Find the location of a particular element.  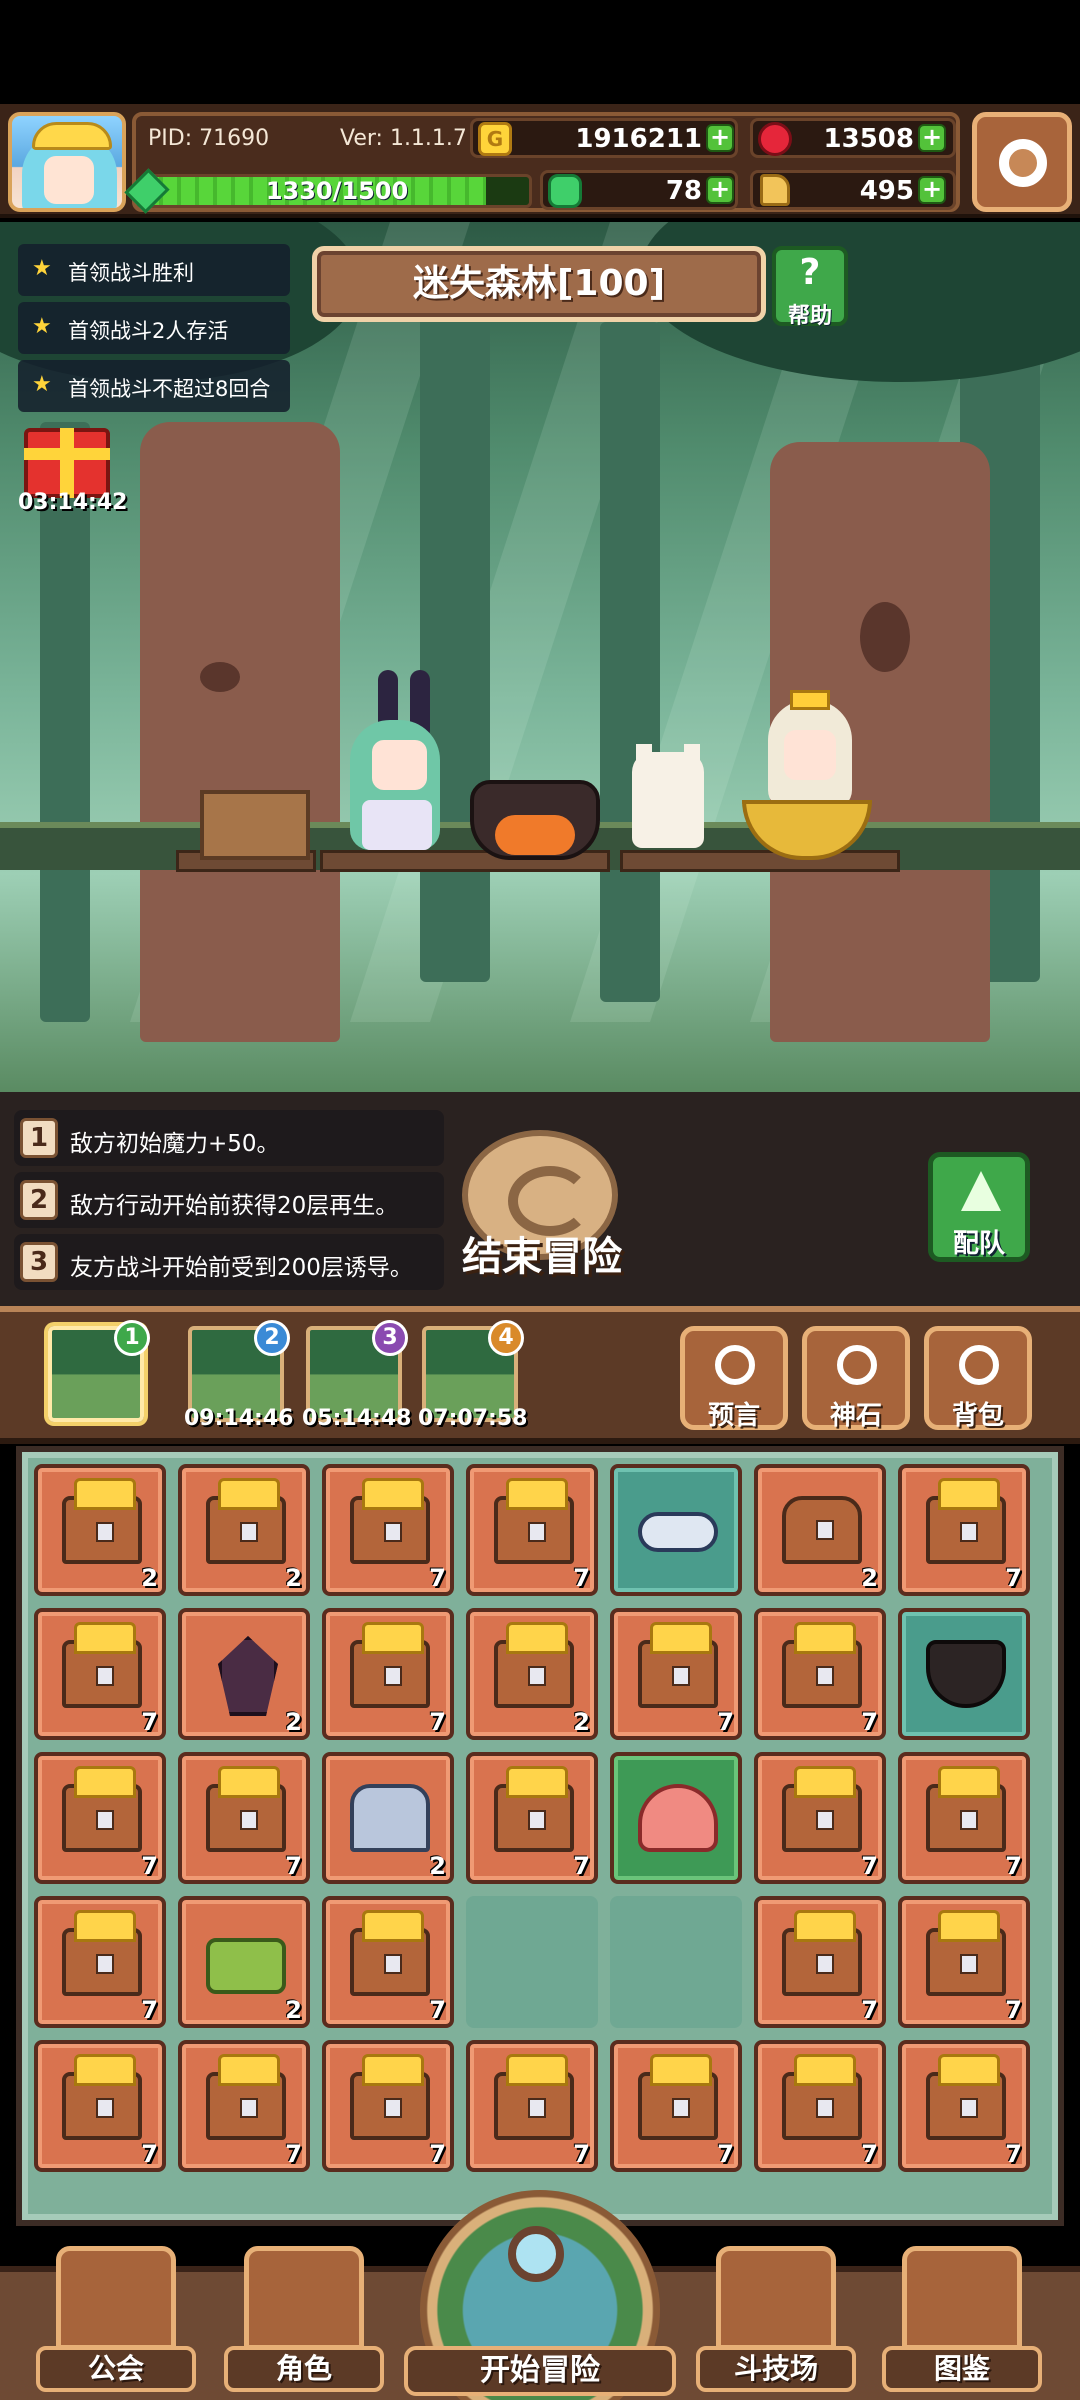

clover-icon is located at coordinates (565, 191).